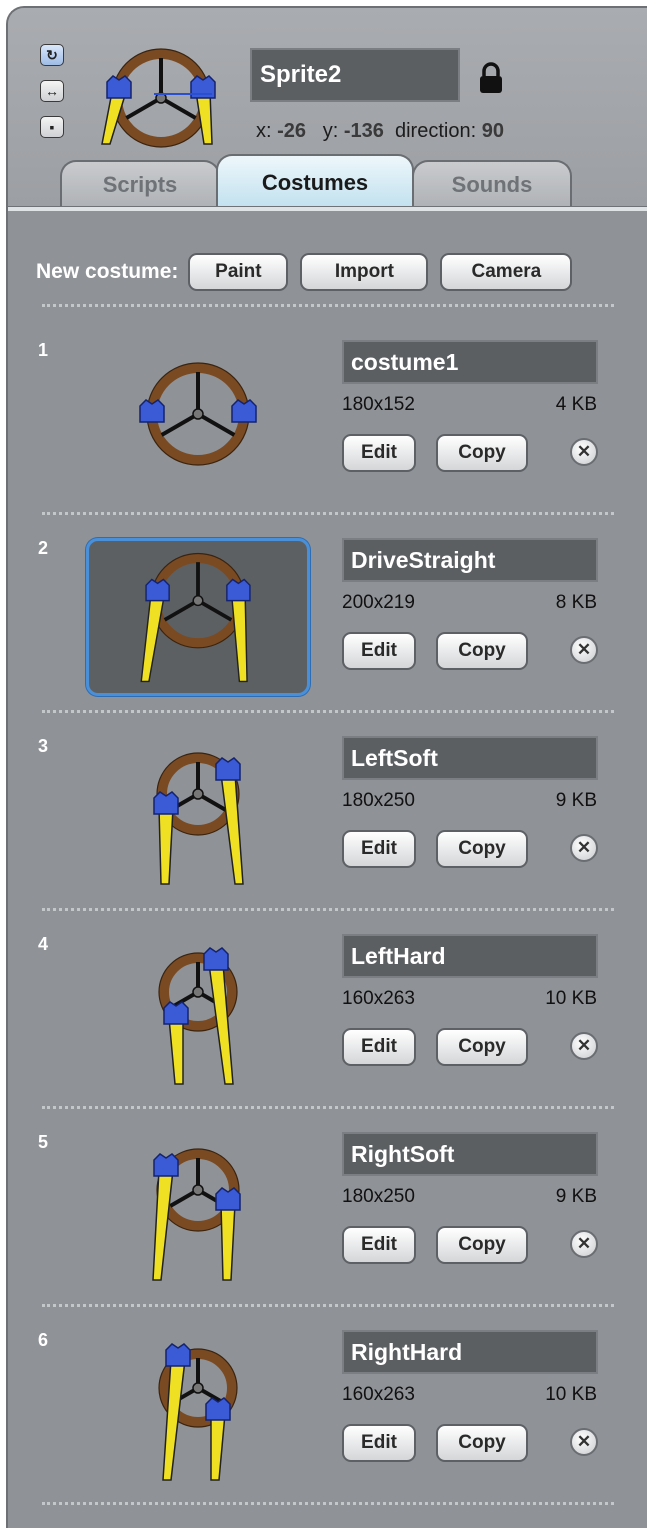  Describe the element at coordinates (158, 98) in the screenshot. I see `sprite-thumbnail` at that location.